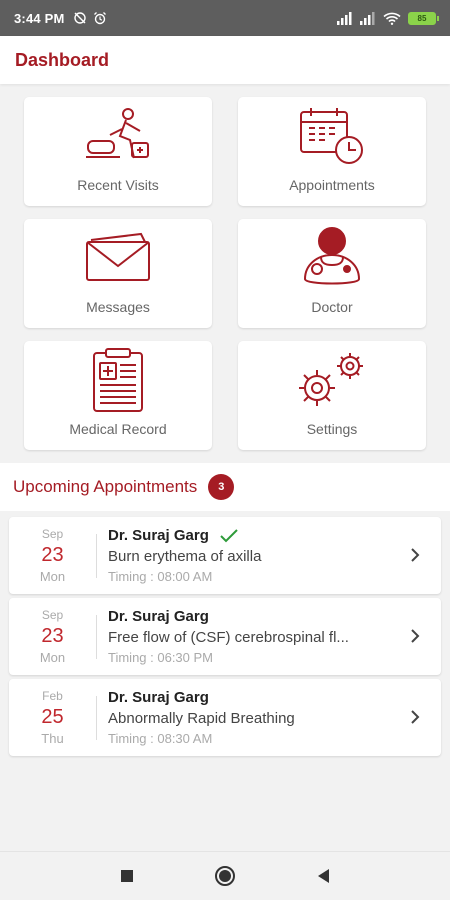 This screenshot has width=450, height=900. I want to click on system-nav-bar, so click(225, 875).